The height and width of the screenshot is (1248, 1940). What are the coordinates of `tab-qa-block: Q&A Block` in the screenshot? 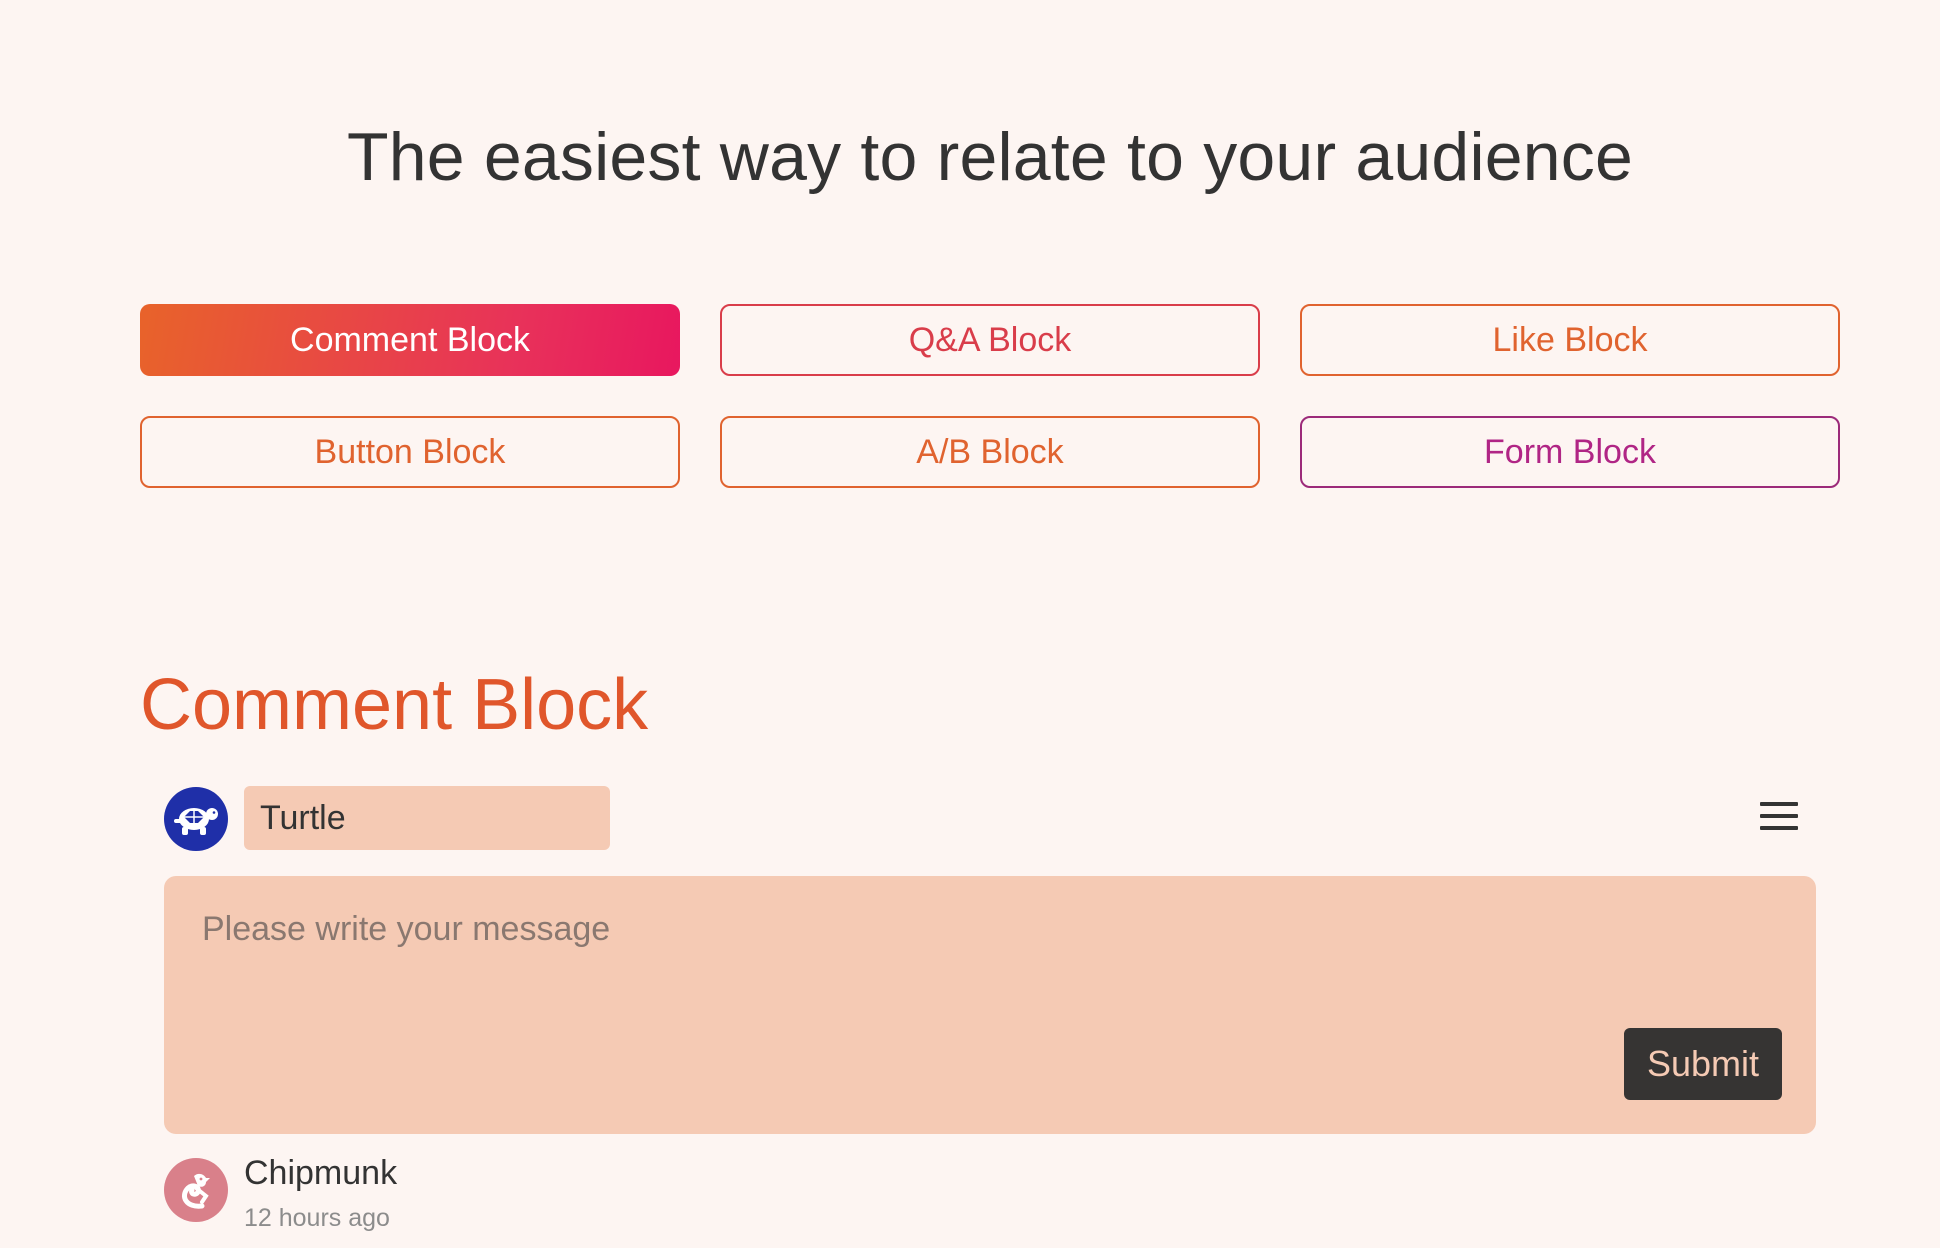 It's located at (990, 340).